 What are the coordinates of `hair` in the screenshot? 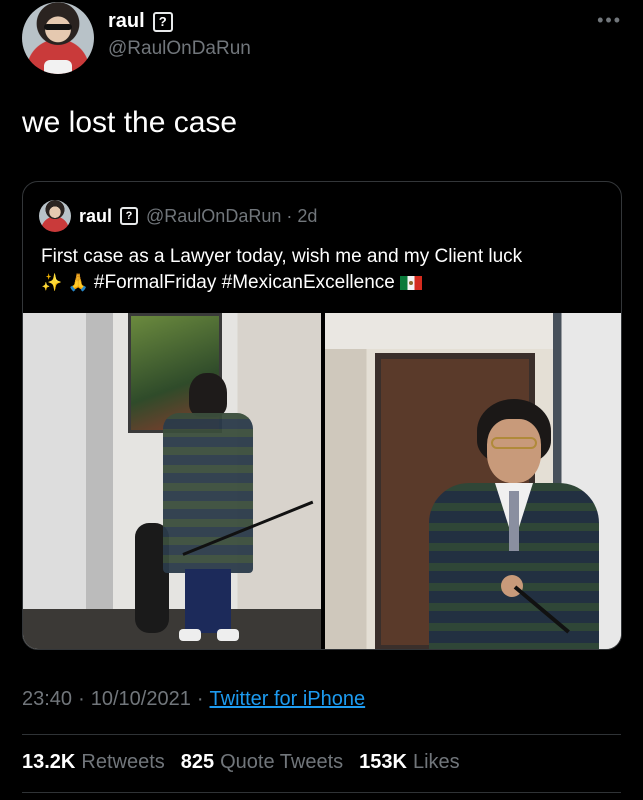 It's located at (208, 395).